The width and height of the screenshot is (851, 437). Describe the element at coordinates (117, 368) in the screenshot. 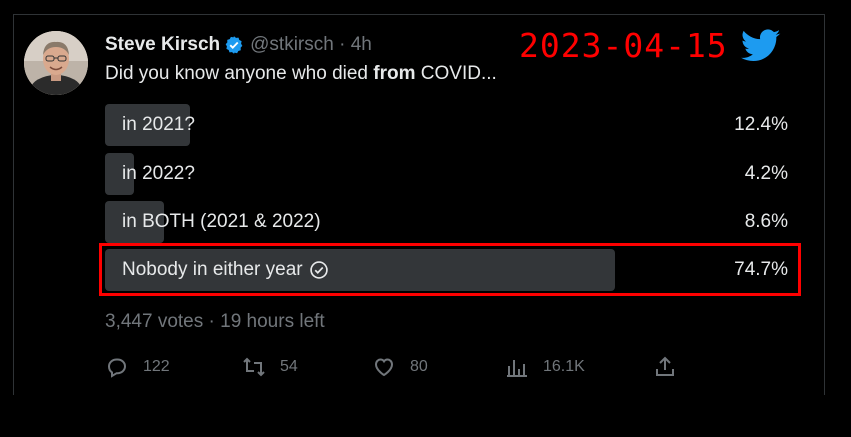

I see `reply-icon` at that location.